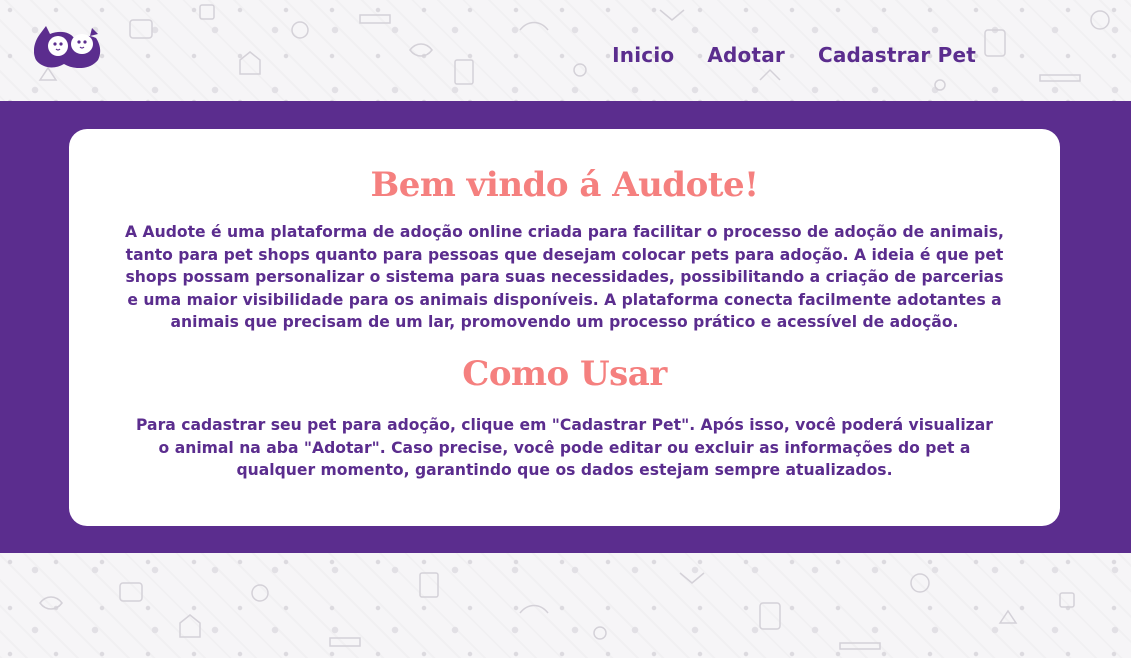 Image resolution: width=1131 pixels, height=658 pixels. What do you see at coordinates (564, 373) in the screenshot?
I see `howto-title: Como Usar` at bounding box center [564, 373].